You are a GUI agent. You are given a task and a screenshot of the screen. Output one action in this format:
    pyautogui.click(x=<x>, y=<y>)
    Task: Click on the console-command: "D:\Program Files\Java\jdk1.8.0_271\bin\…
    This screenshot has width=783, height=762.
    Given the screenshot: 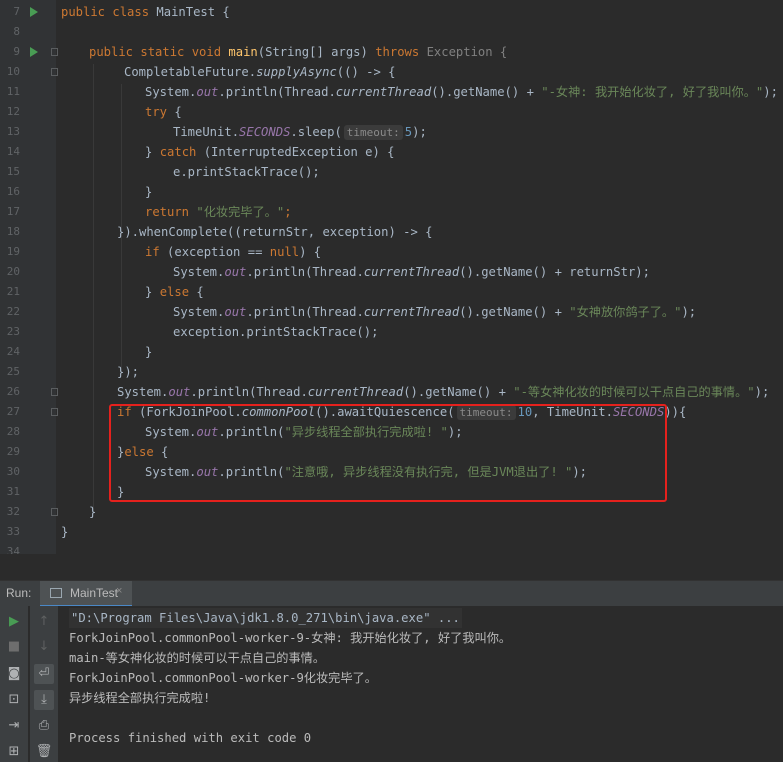 What is the action you would take?
    pyautogui.click(x=265, y=618)
    